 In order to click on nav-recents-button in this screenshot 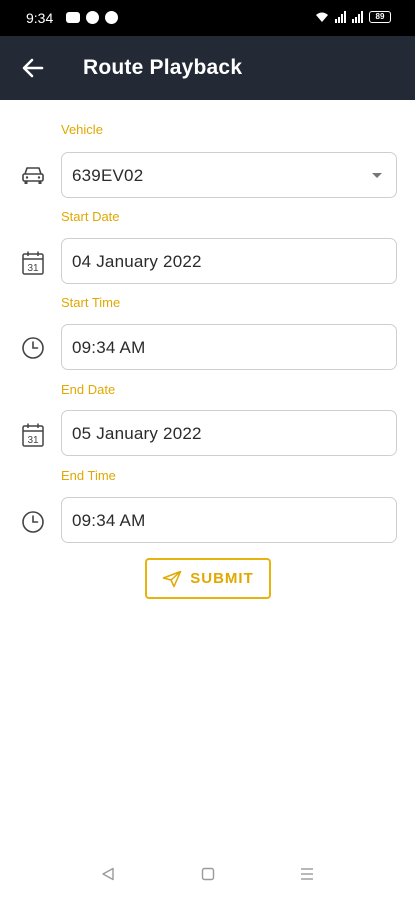, I will do `click(307, 874)`.